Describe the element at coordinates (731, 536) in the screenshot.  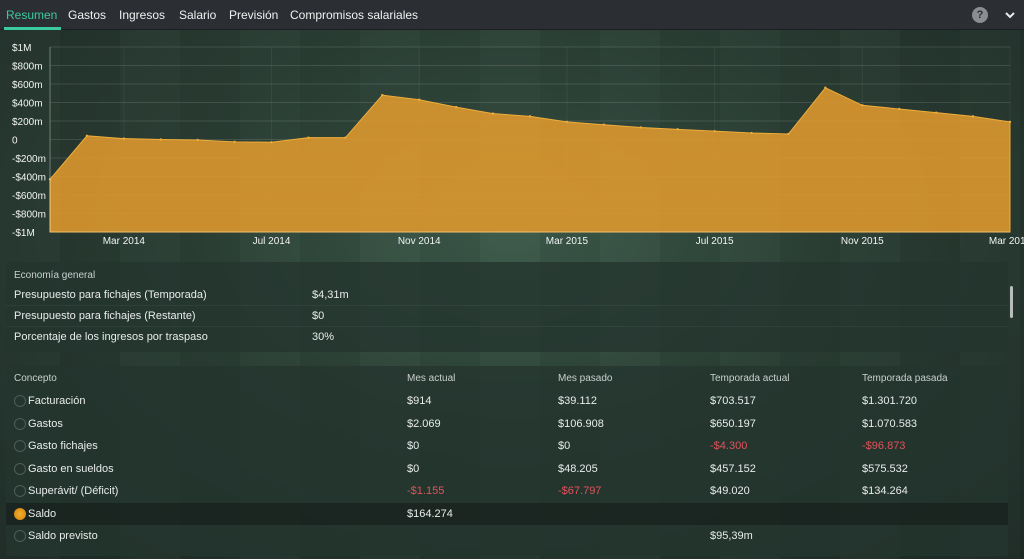
I see `table-cell: $95,39m` at that location.